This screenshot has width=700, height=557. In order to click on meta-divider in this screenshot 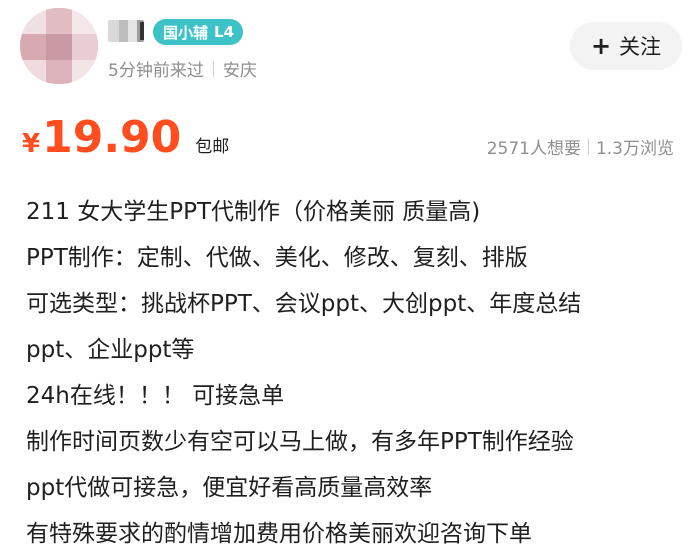, I will do `click(213, 68)`.